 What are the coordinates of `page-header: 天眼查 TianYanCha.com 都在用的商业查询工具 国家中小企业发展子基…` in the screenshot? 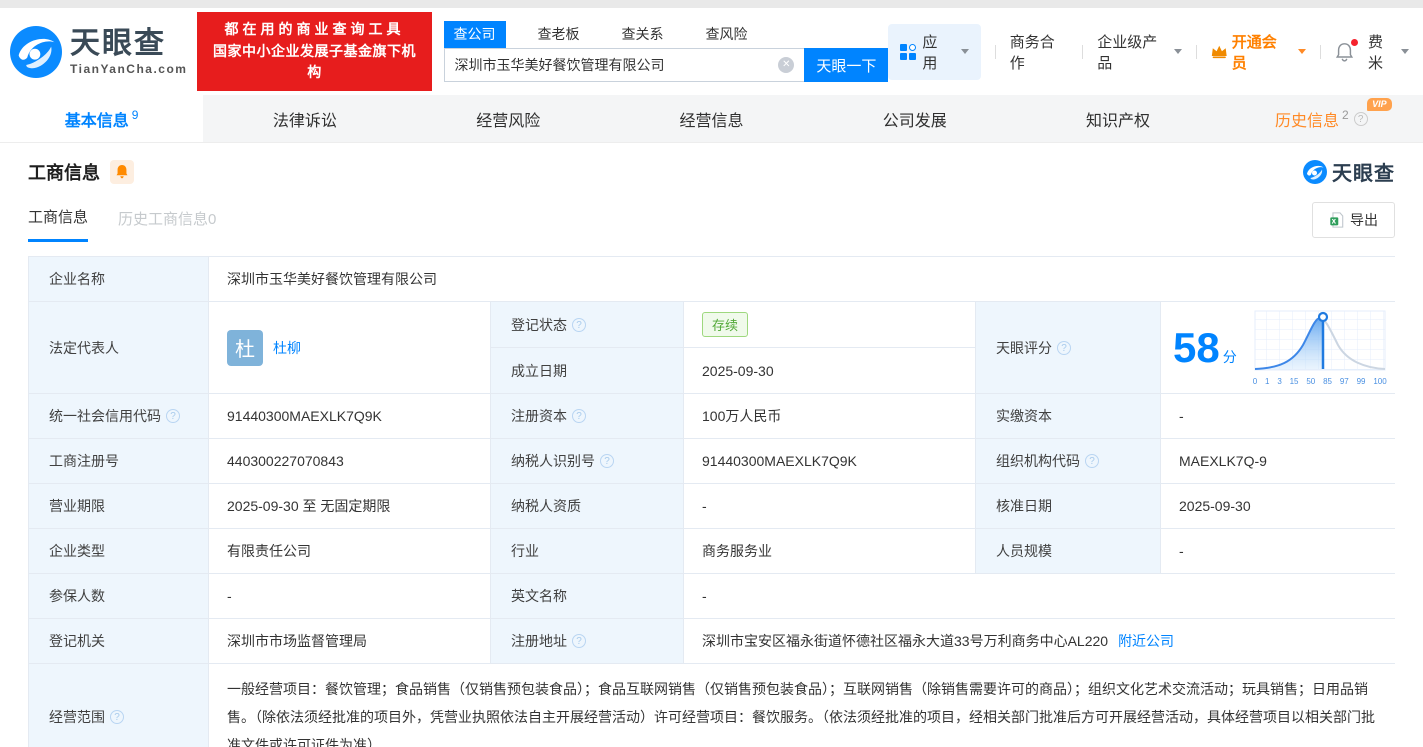 It's located at (711, 51).